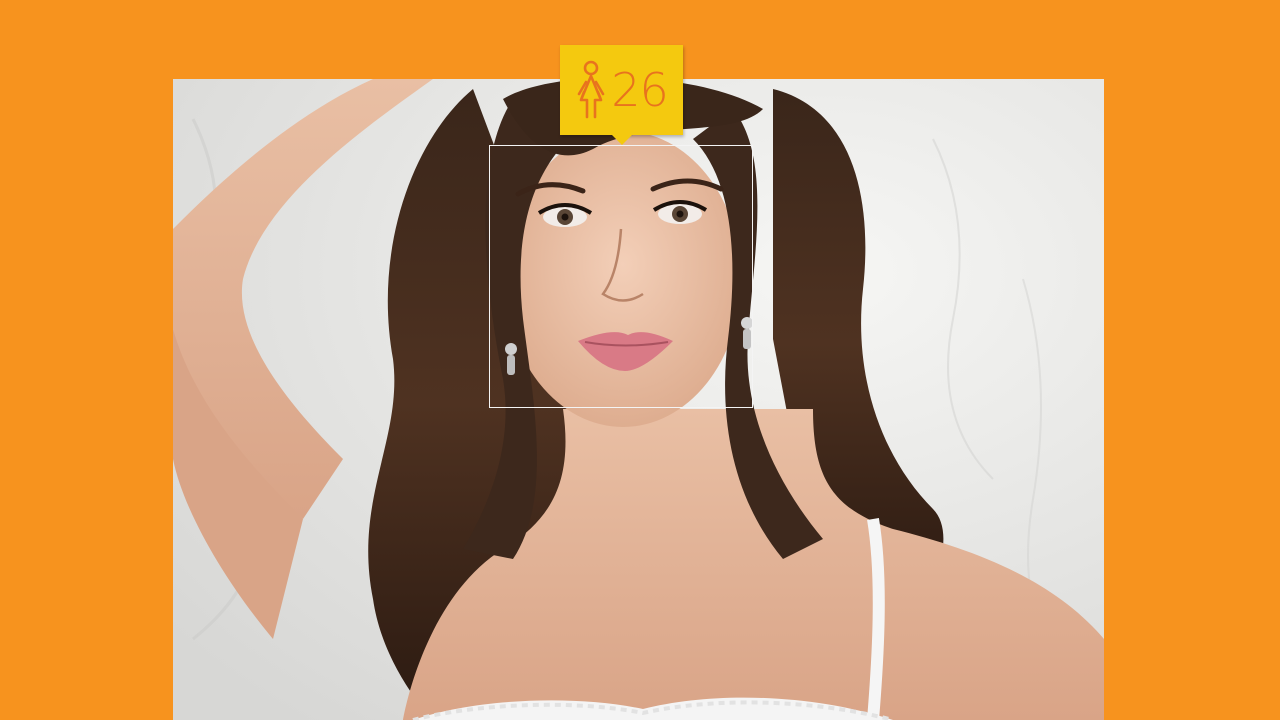 Image resolution: width=1280 pixels, height=720 pixels. I want to click on age-estimate-badge: 26, so click(621, 95).